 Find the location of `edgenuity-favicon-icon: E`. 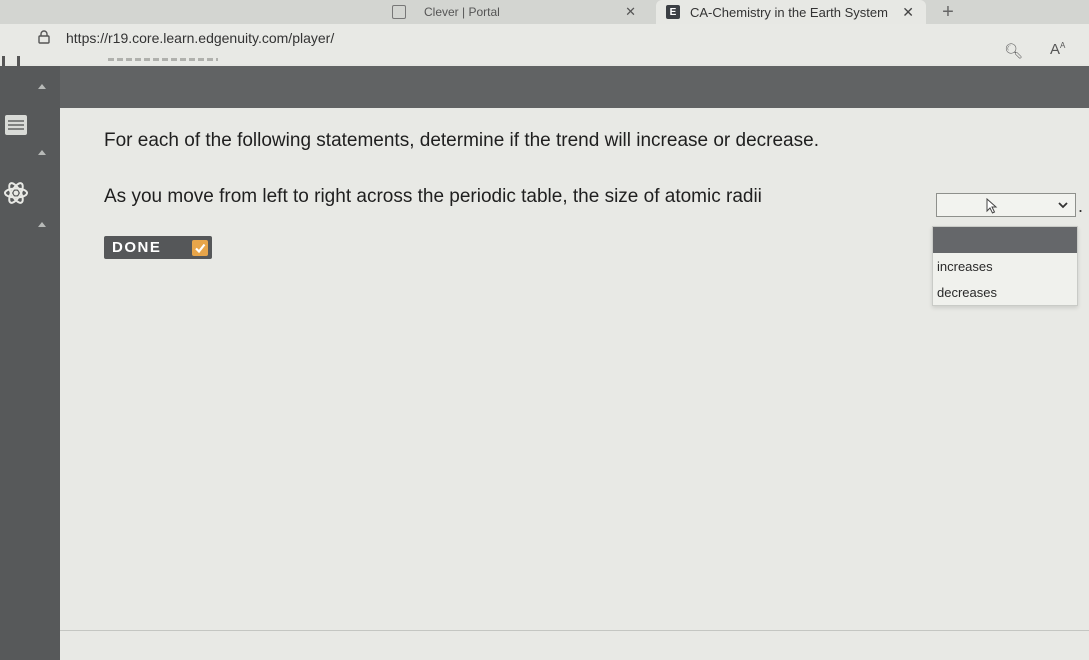

edgenuity-favicon-icon: E is located at coordinates (673, 12).